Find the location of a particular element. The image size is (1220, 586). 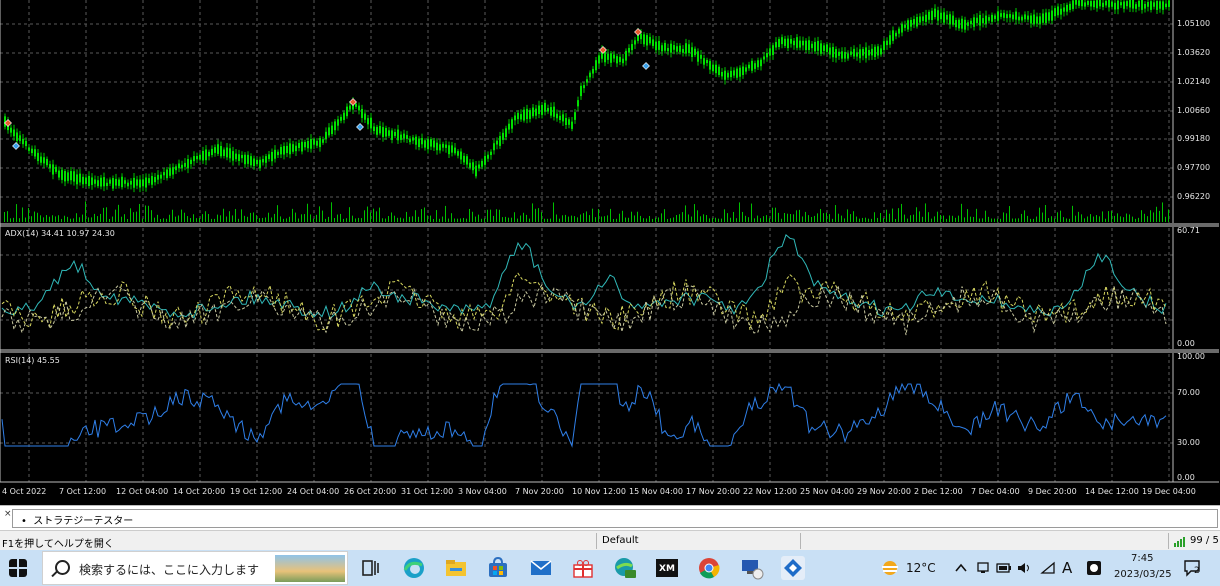

time-tick-label: 9 Dec 20:00 is located at coordinates (1052, 491).